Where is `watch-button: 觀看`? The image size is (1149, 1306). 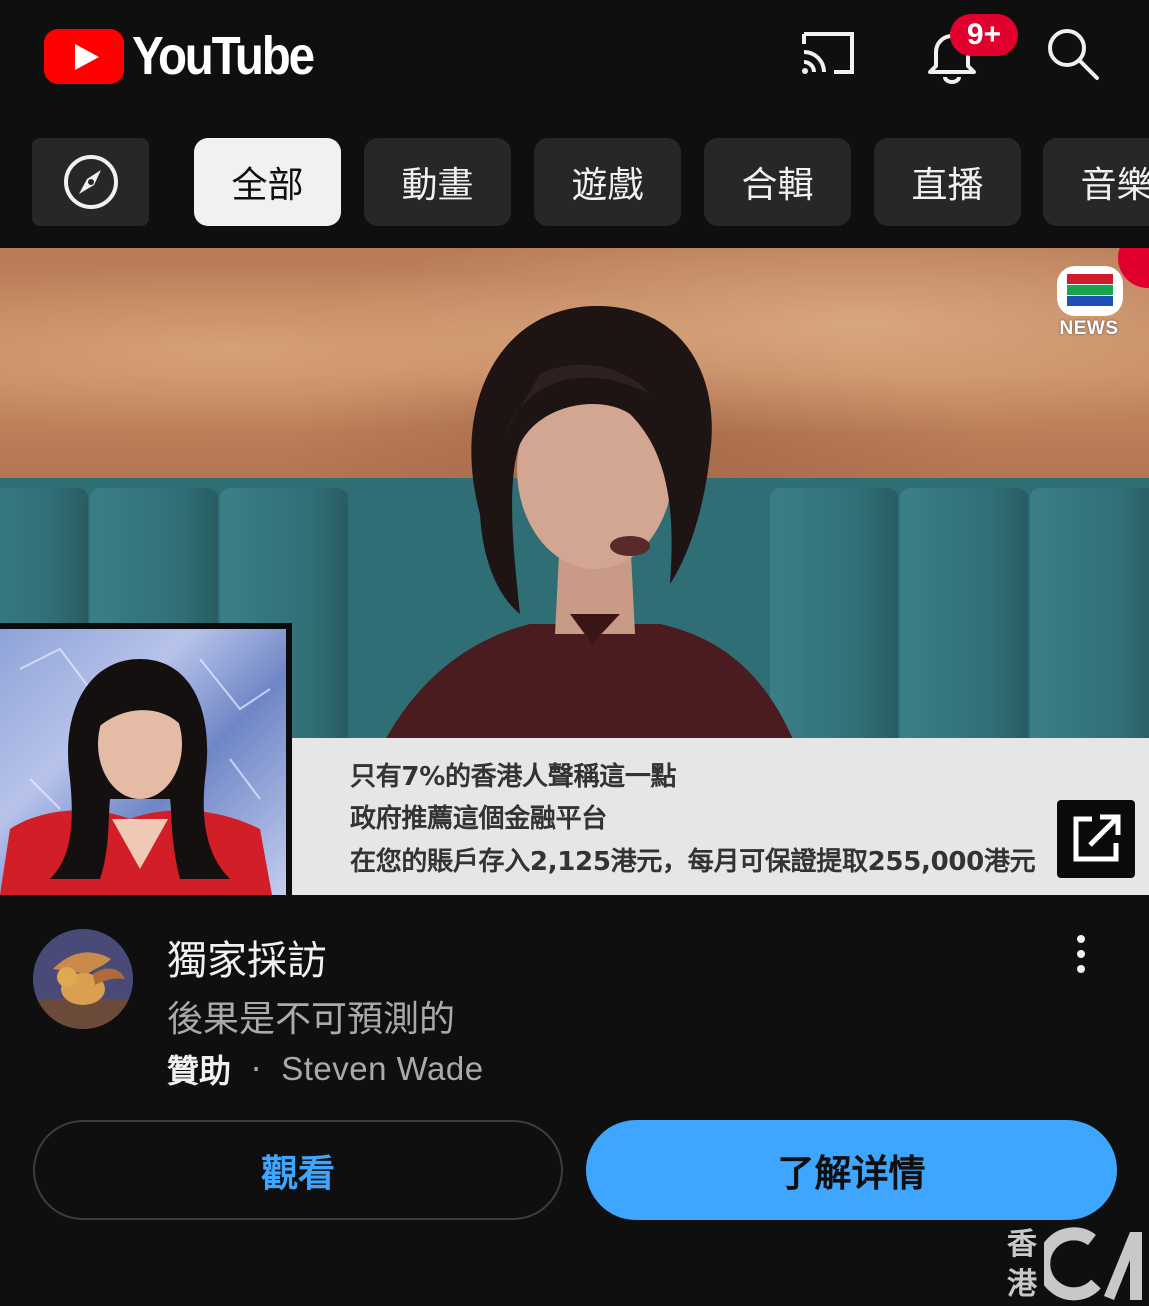 watch-button: 觀看 is located at coordinates (298, 1170).